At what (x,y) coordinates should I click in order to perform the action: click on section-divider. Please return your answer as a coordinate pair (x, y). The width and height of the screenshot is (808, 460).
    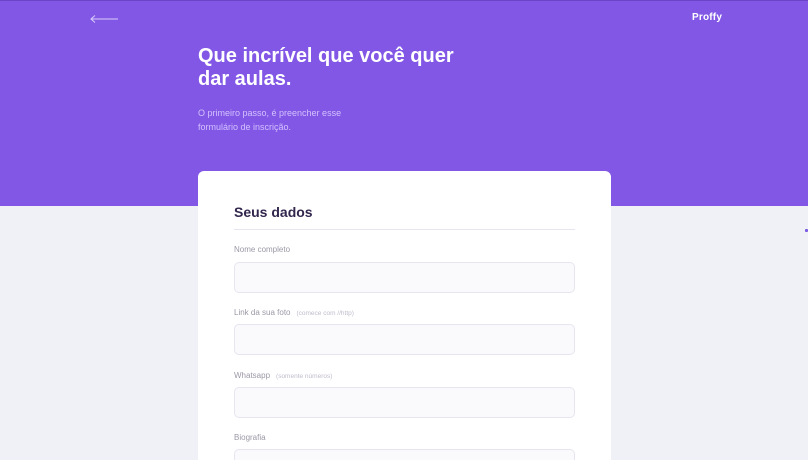
    Looking at the image, I should click on (404, 229).